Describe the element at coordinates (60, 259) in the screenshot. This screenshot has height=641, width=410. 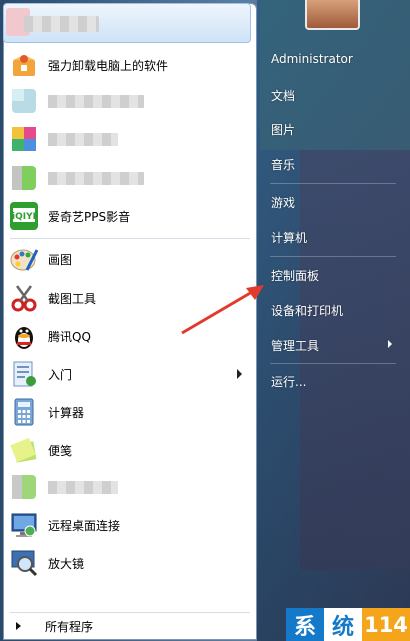
I see `label: 画图` at that location.